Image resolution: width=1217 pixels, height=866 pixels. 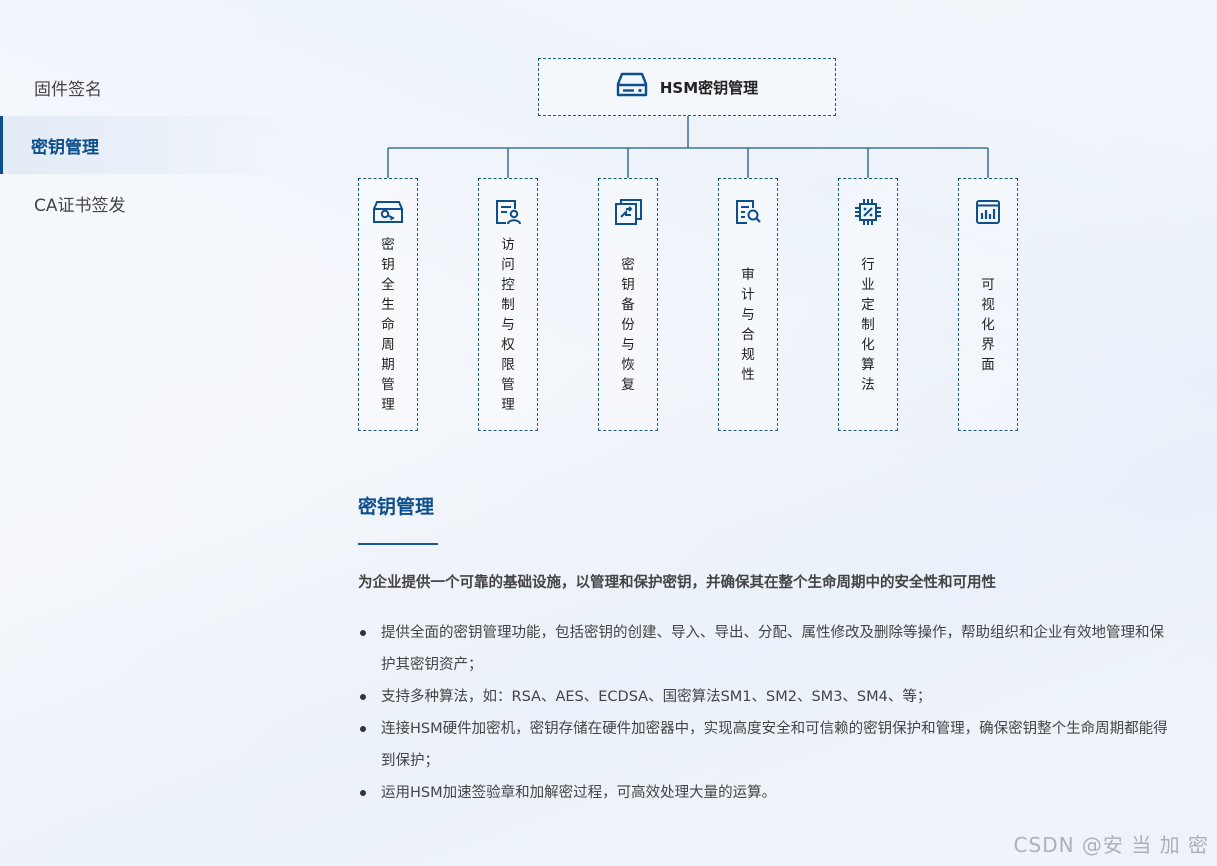 I want to click on diagram-node-label: 密钥备份与恢复, so click(x=628, y=325).